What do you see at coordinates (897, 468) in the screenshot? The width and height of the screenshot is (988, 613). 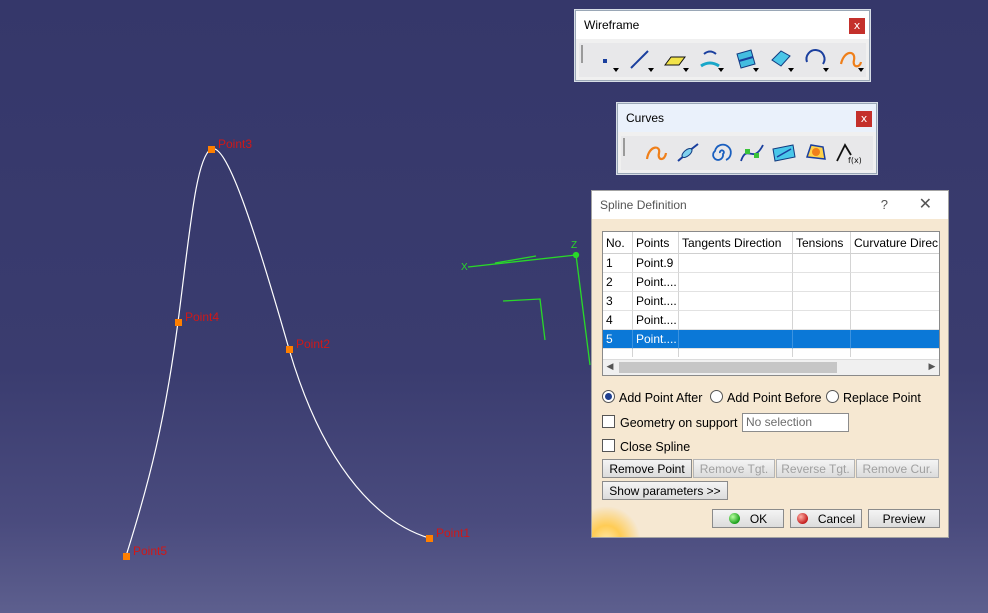 I see `remove-curvature-button: Remove Cur.` at bounding box center [897, 468].